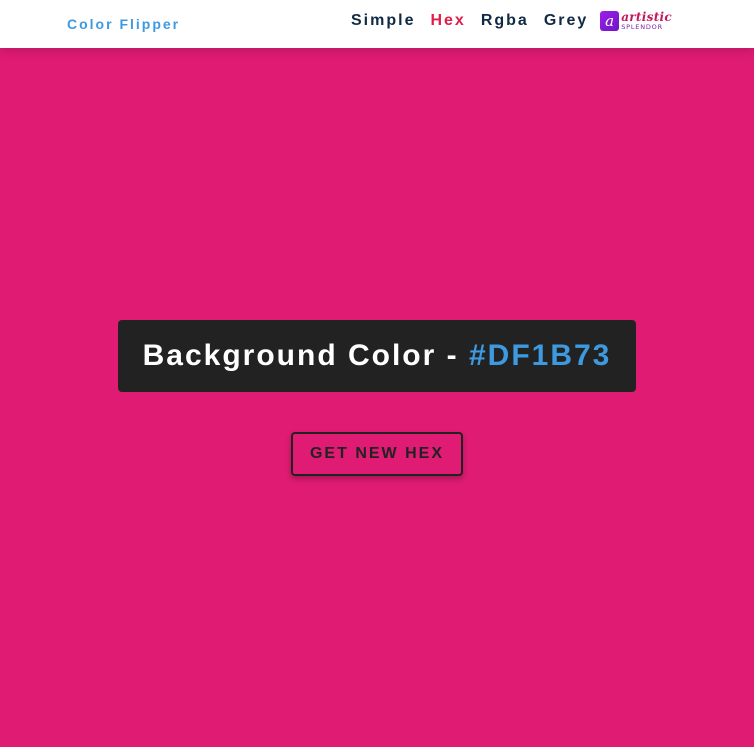 This screenshot has height=747, width=754. Describe the element at coordinates (646, 17) in the screenshot. I see `logo-word: artistic` at that location.